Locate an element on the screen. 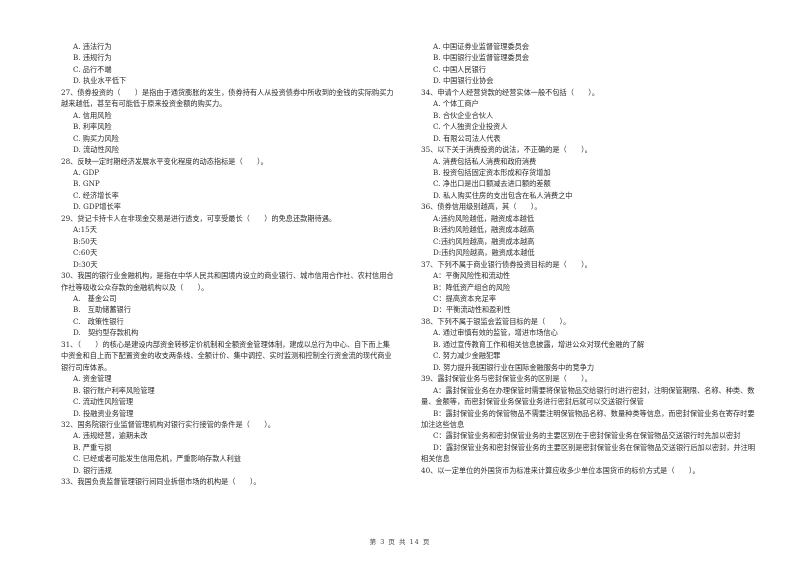  option: C. 流动性风险管理 is located at coordinates (103, 402).